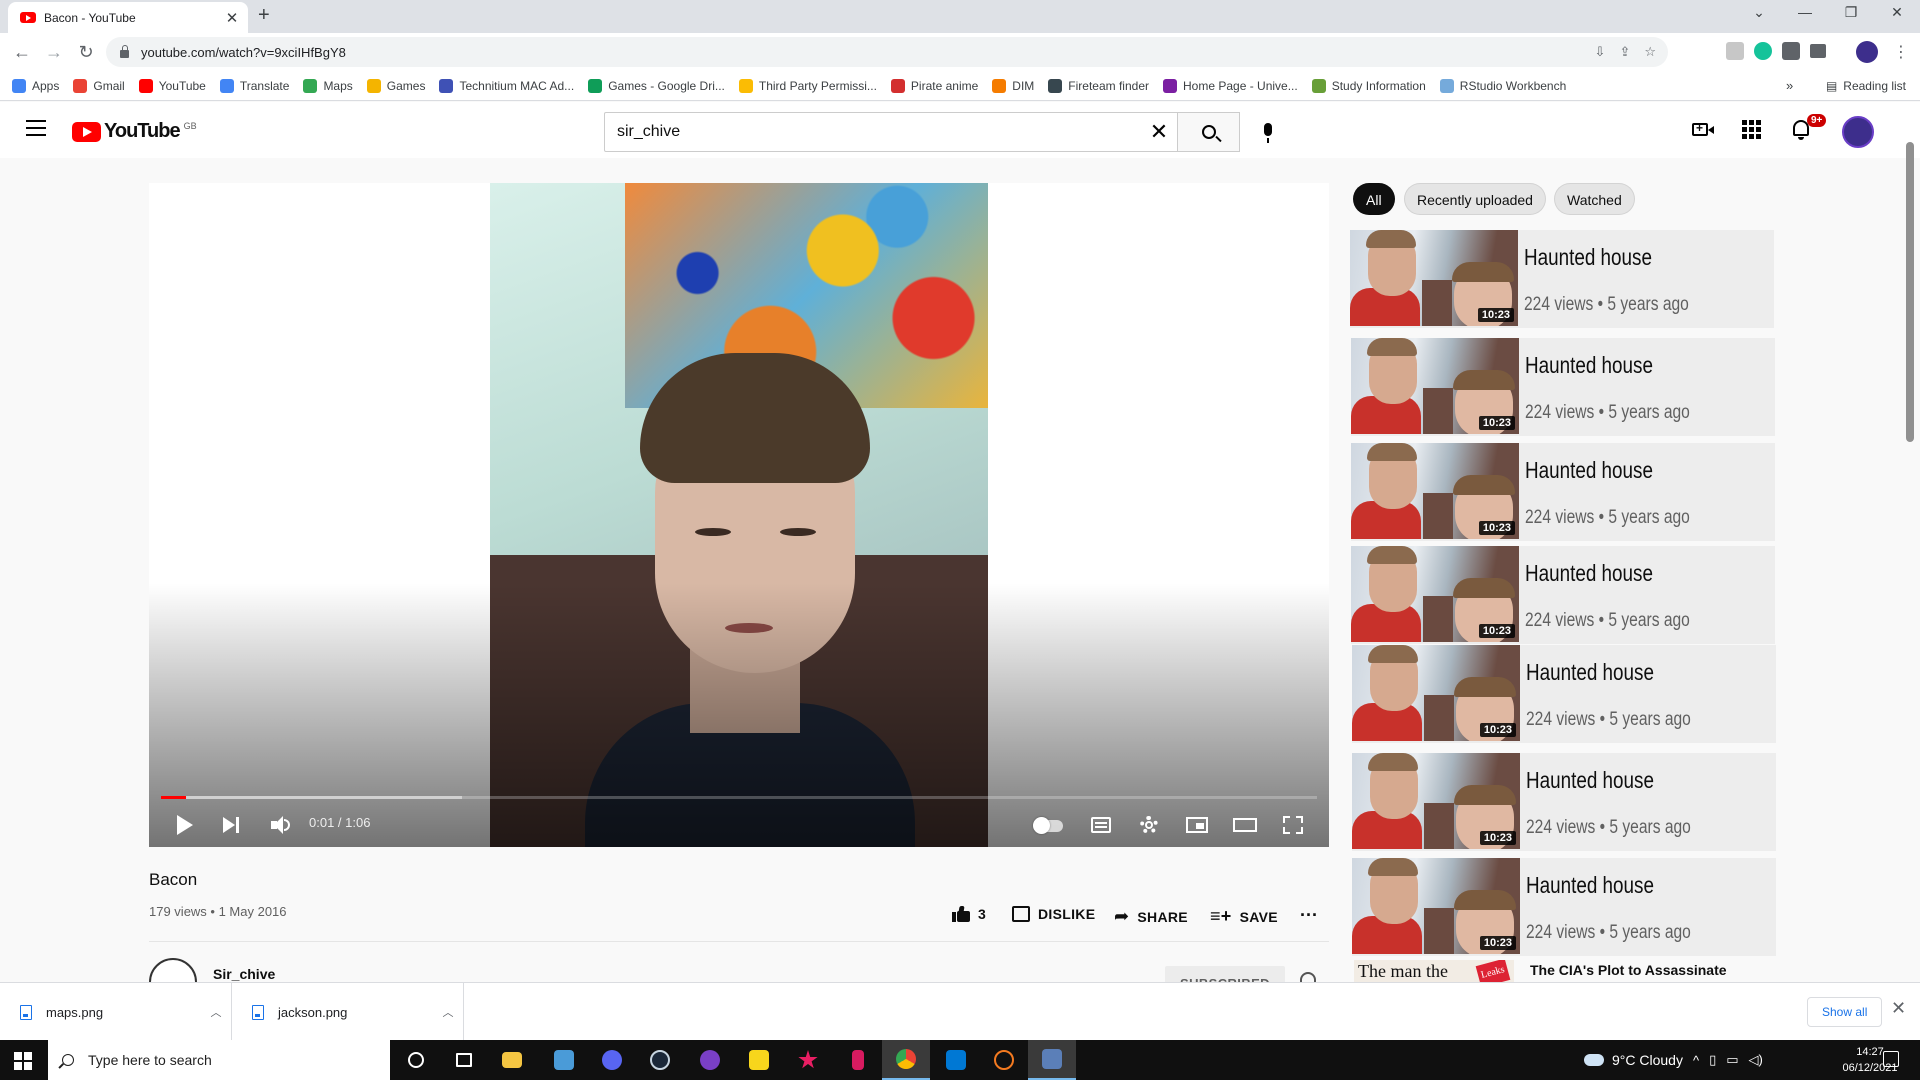  I want to click on bookmark-star-icon: ☆, so click(1650, 52).